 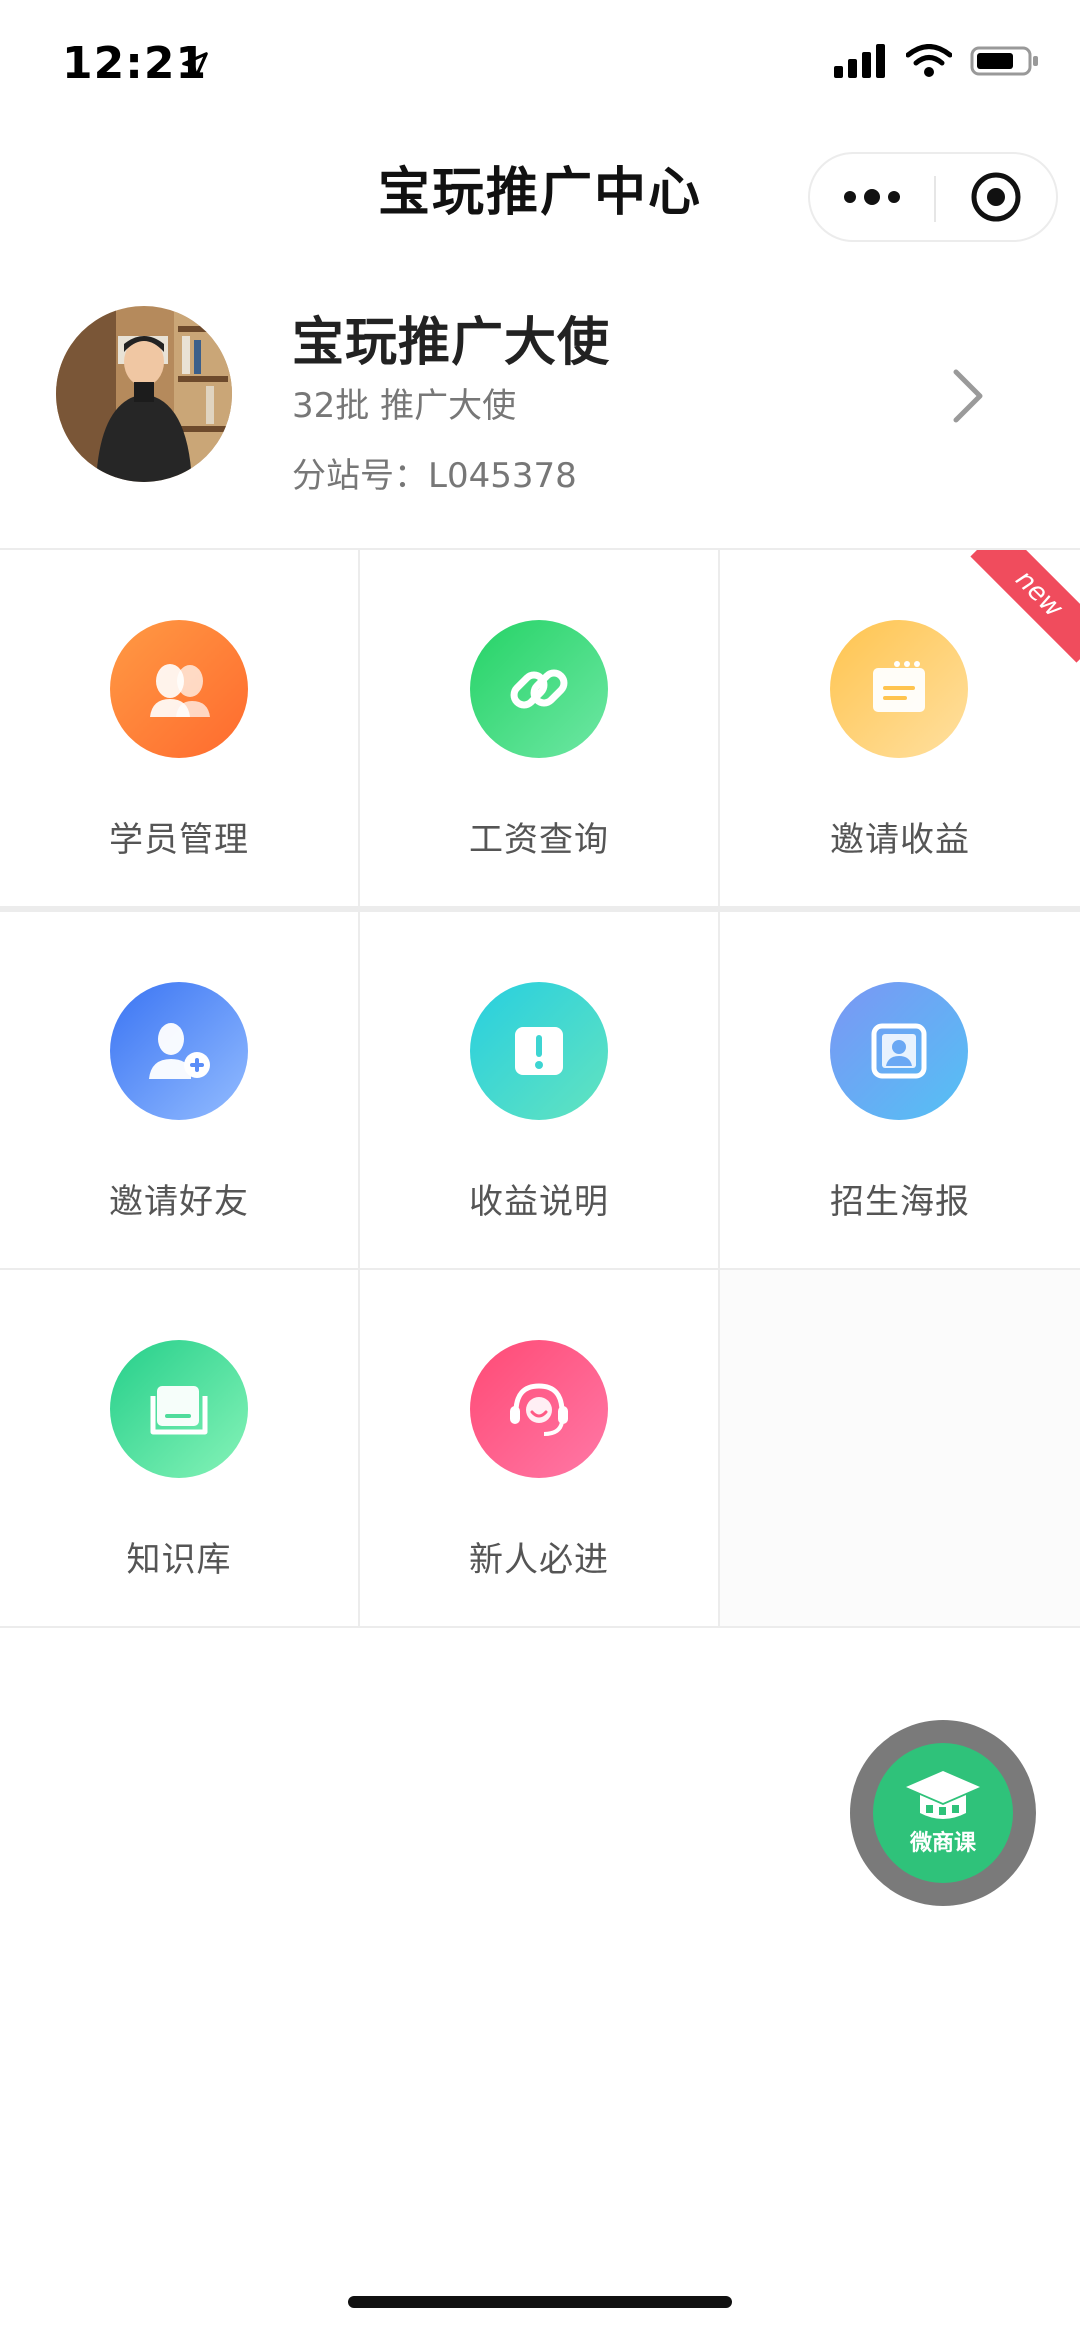 I want to click on more-button, so click(x=872, y=197).